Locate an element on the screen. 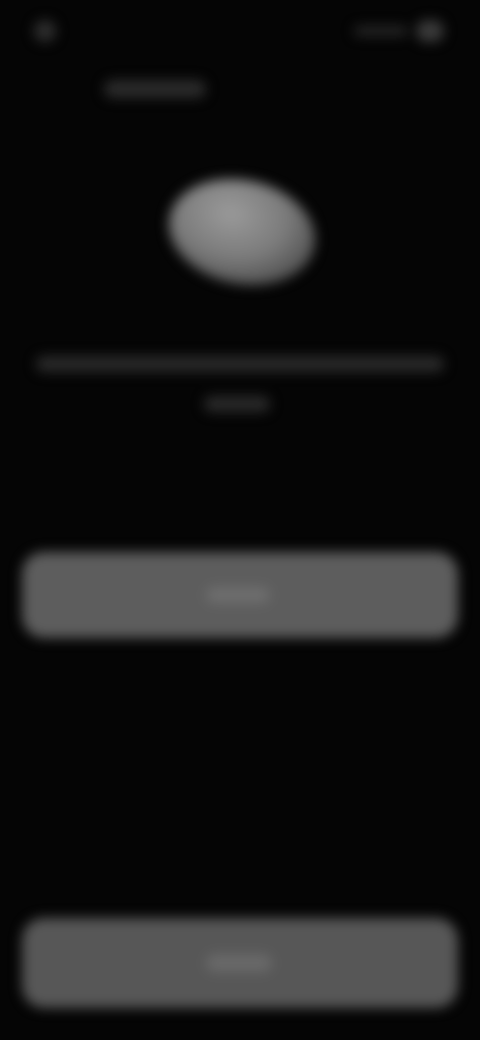 This screenshot has width=480, height=1040. signal-icon is located at coordinates (381, 31).